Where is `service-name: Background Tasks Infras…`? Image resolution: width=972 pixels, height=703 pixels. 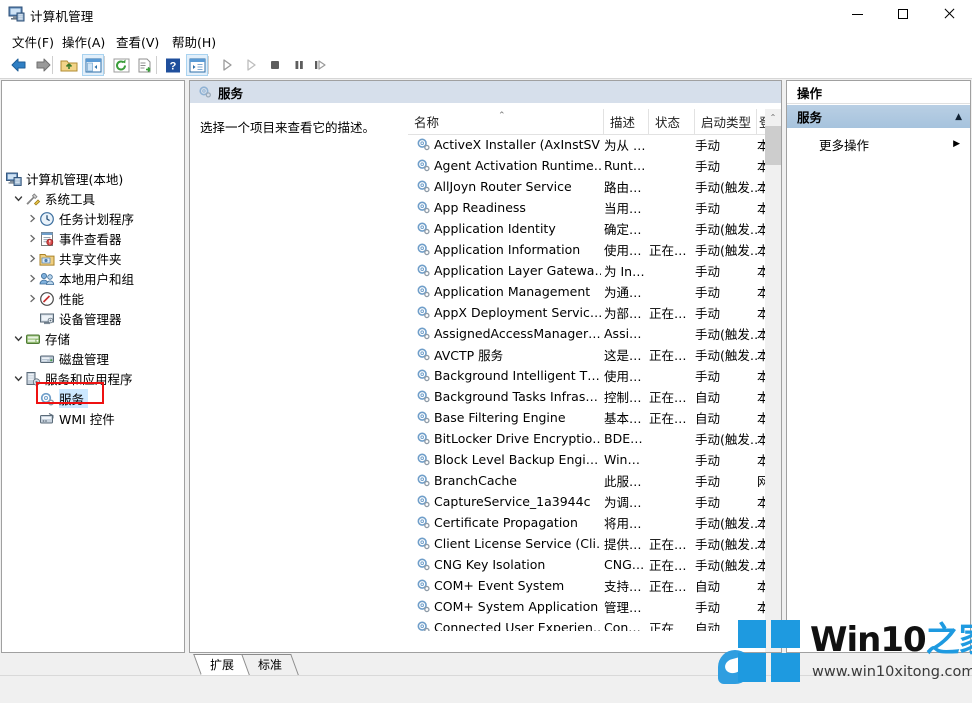
service-name: Background Tasks Infras… is located at coordinates (516, 396).